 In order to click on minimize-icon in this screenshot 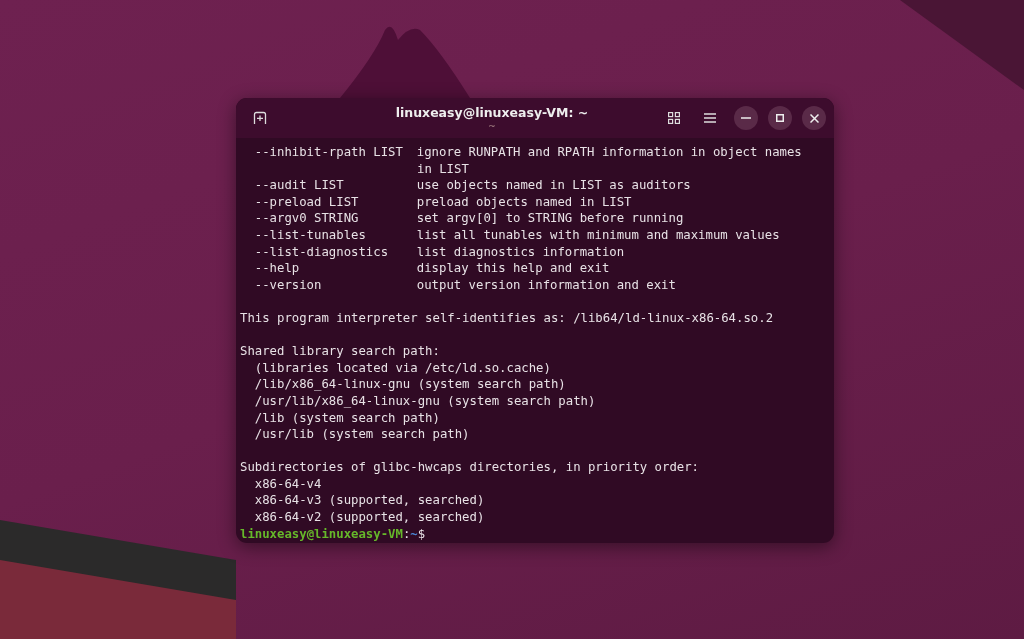, I will do `click(746, 118)`.